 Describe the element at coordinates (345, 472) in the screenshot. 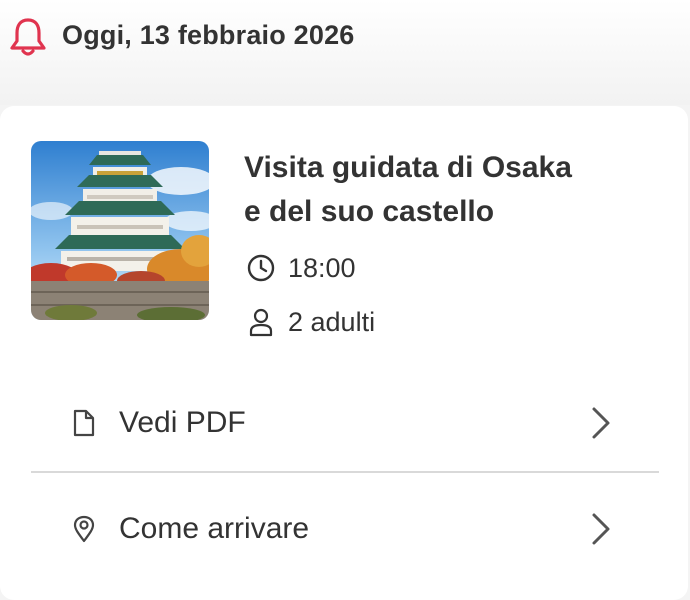

I see `divider` at that location.